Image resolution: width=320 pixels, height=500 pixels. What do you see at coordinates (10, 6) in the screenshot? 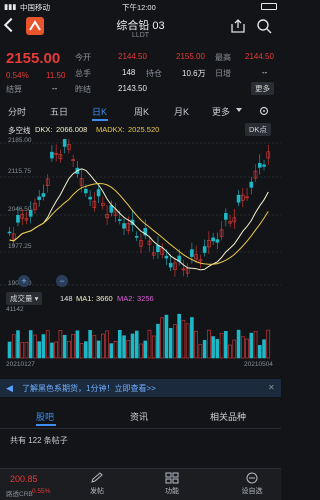
I see `signal-icon: ▮▮▮` at bounding box center [10, 6].